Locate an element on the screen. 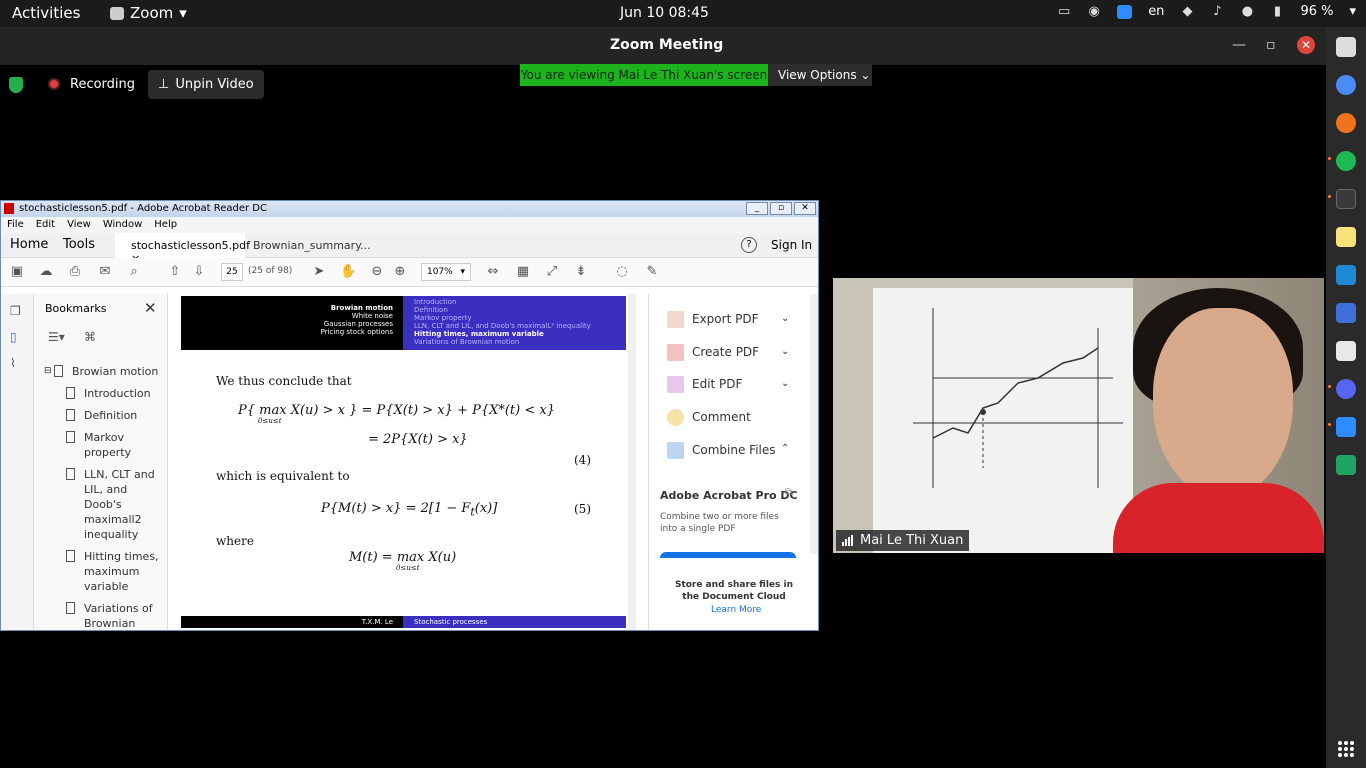 This screenshot has width=1366, height=768. vscode-icon is located at coordinates (1346, 275).